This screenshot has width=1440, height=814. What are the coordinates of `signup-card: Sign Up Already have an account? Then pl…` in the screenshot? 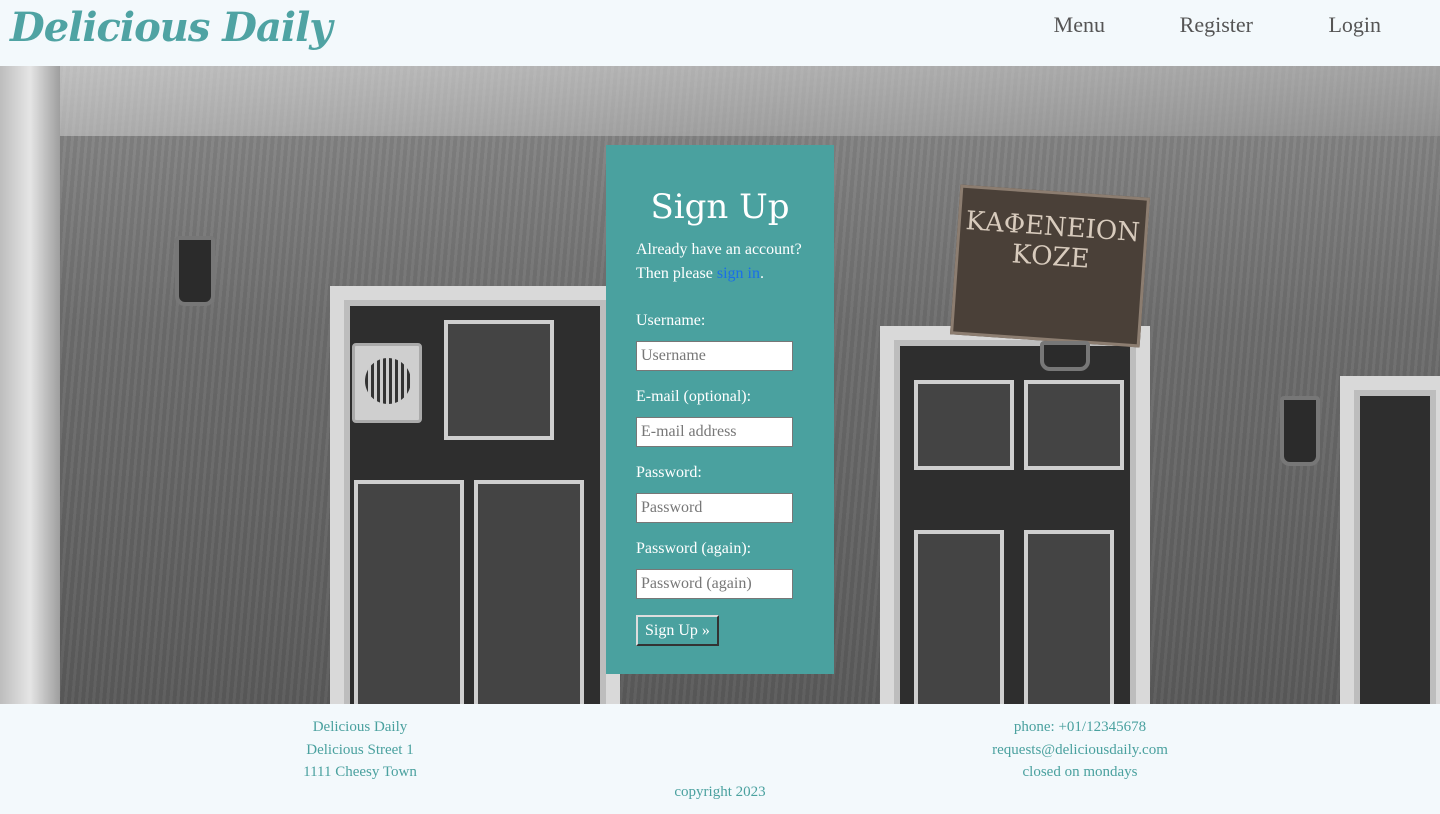 It's located at (720, 409).